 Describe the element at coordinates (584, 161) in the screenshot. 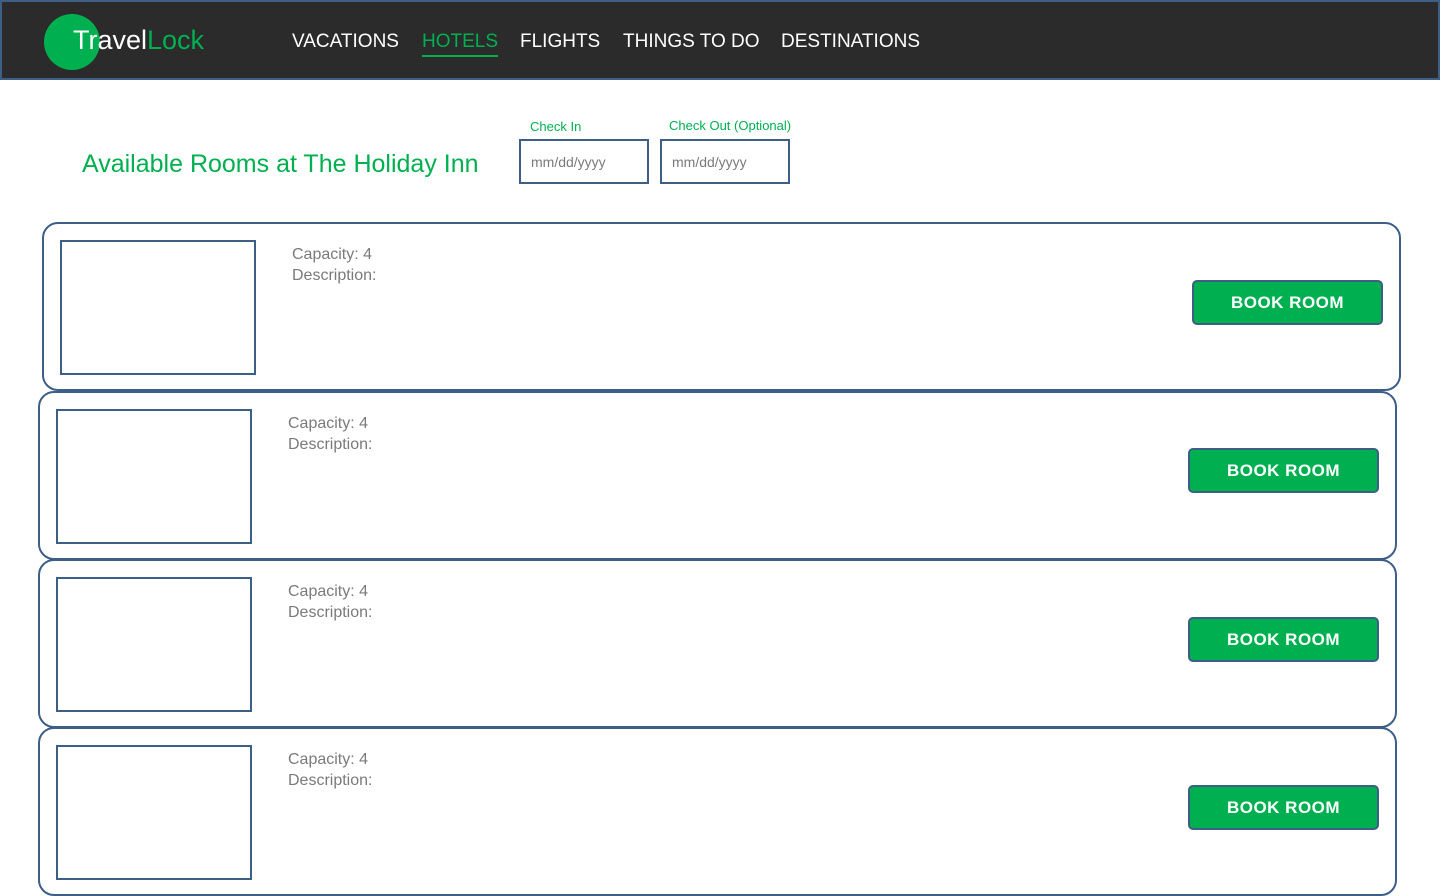

I see `check-in-input` at that location.